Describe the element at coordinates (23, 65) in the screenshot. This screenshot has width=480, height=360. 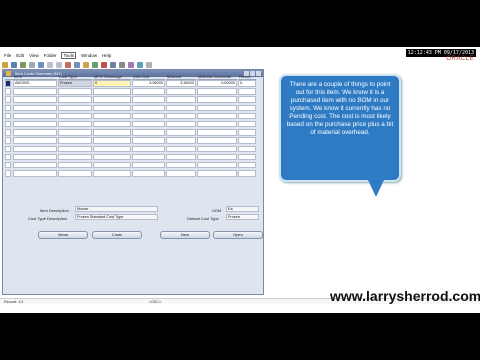
I see `navigator-icon` at that location.